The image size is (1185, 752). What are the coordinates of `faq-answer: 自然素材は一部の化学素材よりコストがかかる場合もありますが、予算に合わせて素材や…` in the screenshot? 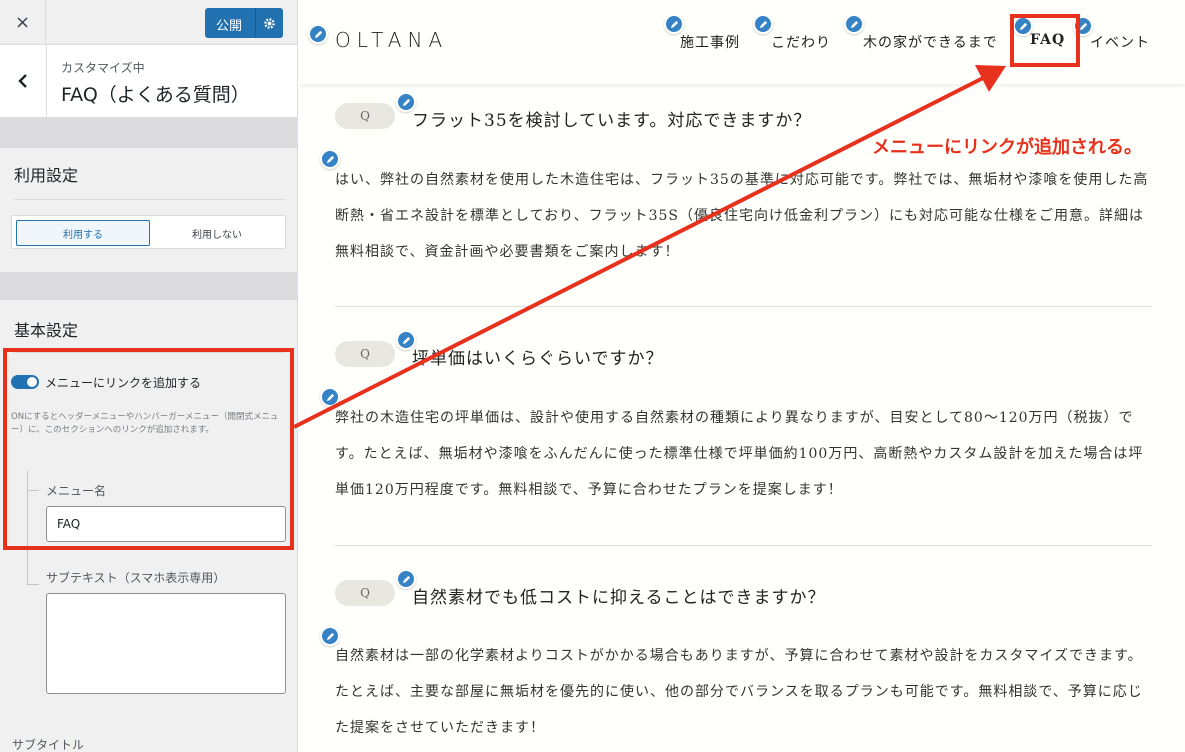 It's located at (739, 692).